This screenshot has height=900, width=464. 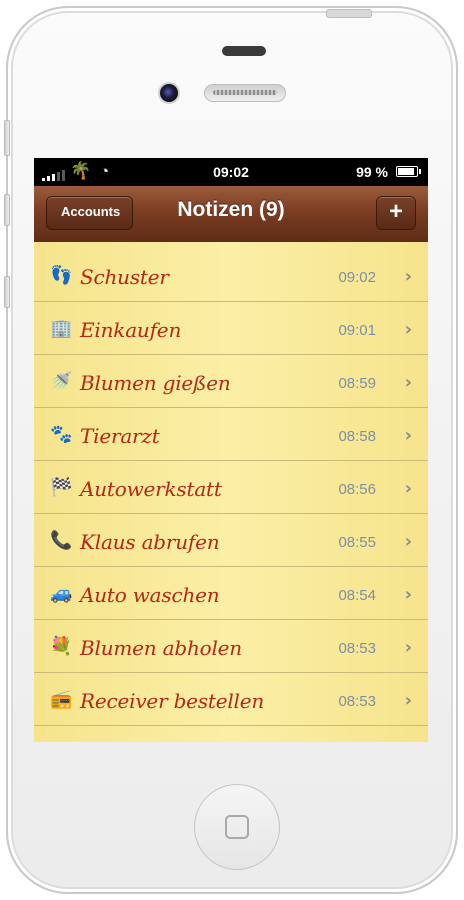 What do you see at coordinates (396, 213) in the screenshot?
I see `add-note-button: +` at bounding box center [396, 213].